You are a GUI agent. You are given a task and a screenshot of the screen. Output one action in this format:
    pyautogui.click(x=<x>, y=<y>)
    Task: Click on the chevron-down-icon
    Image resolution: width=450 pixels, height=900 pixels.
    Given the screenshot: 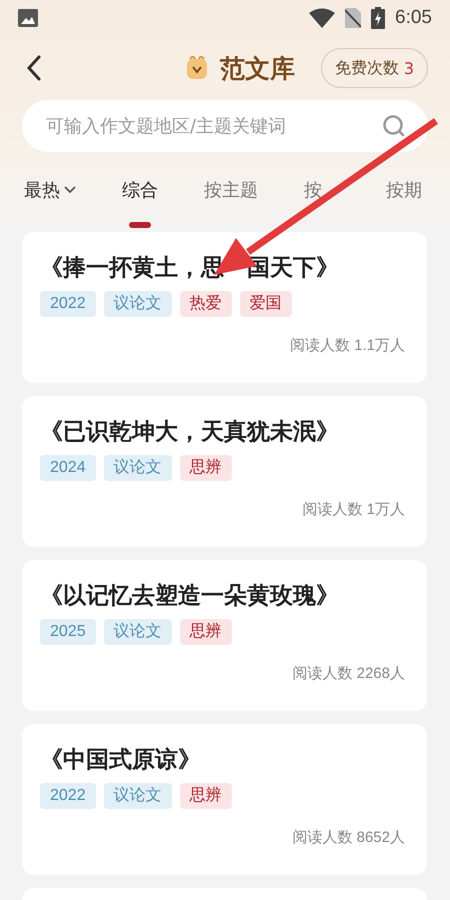 What is the action you would take?
    pyautogui.click(x=70, y=190)
    